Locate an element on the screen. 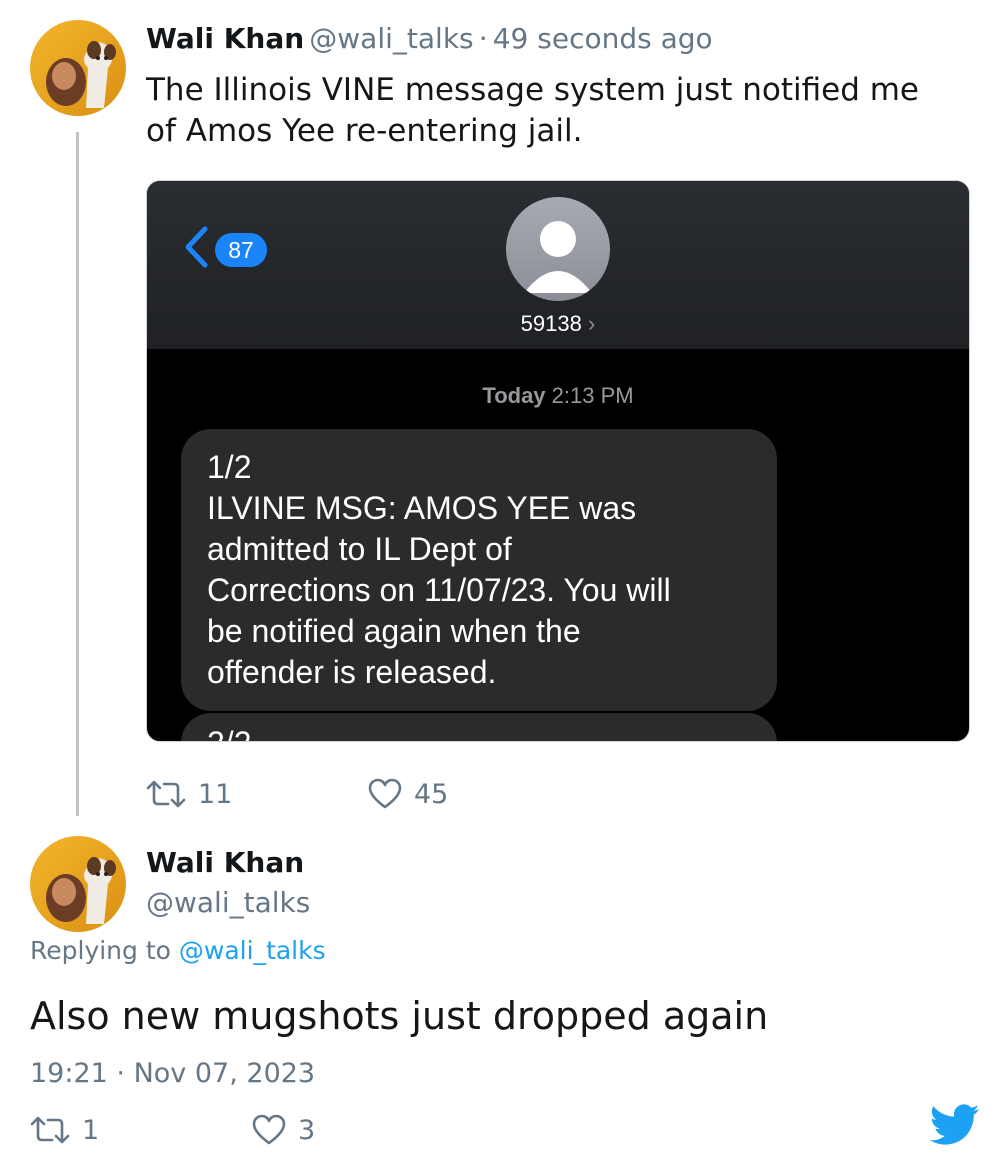 Image resolution: width=1000 pixels, height=1172 pixels. message-line: 1/2 is located at coordinates (229, 467).